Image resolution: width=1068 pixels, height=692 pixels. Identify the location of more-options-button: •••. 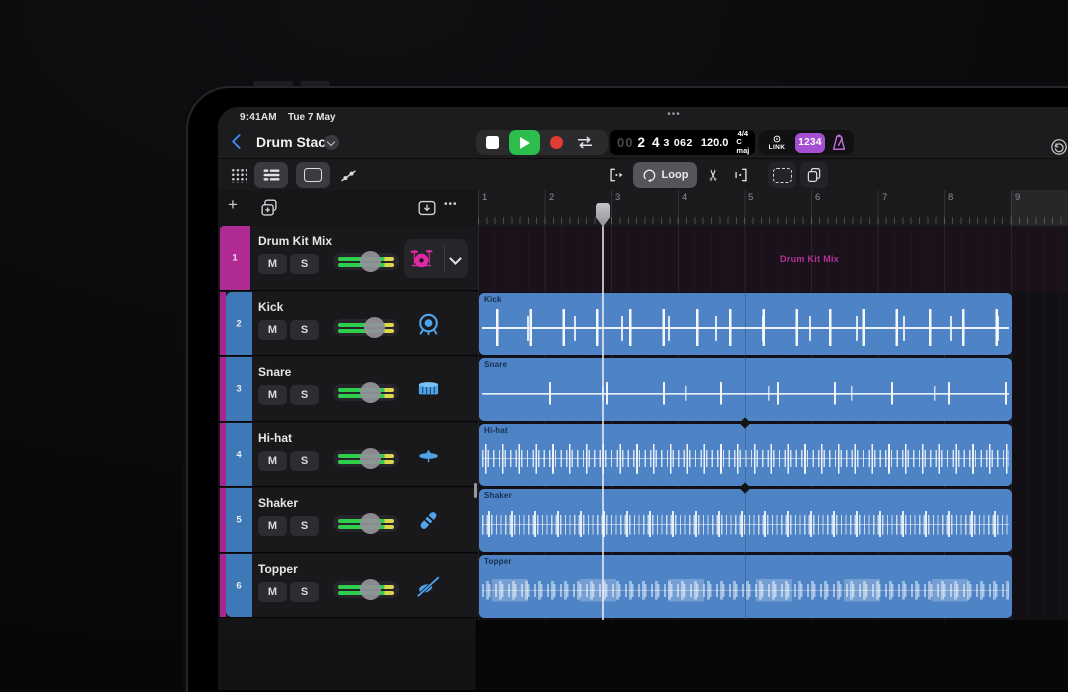
(451, 204).